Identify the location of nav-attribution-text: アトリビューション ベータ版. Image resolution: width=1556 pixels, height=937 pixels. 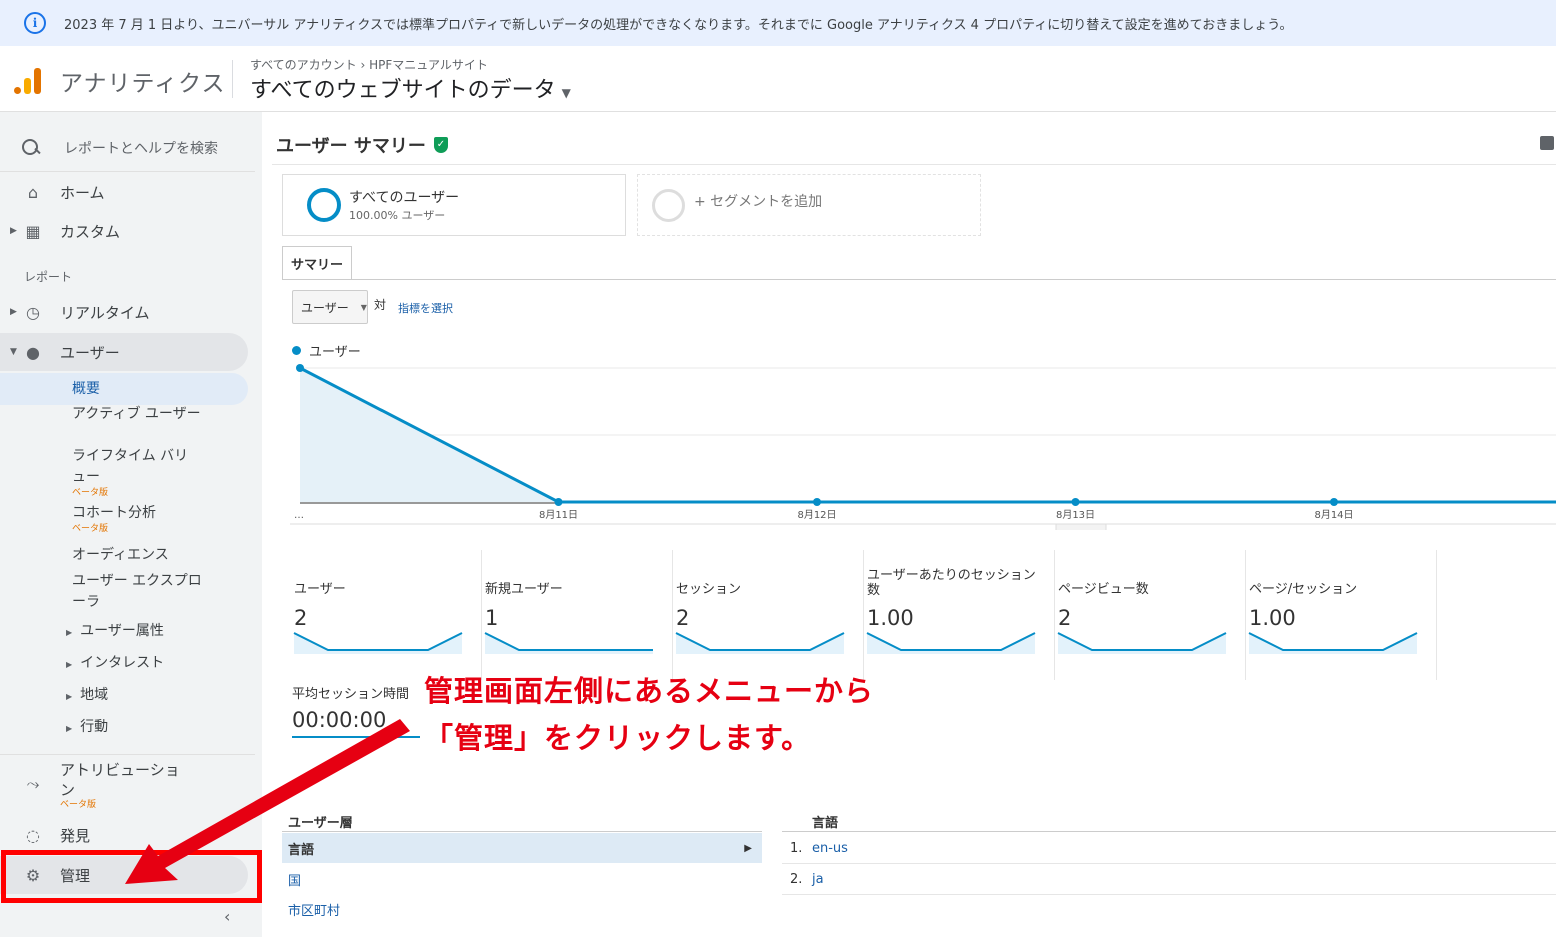
(120, 785).